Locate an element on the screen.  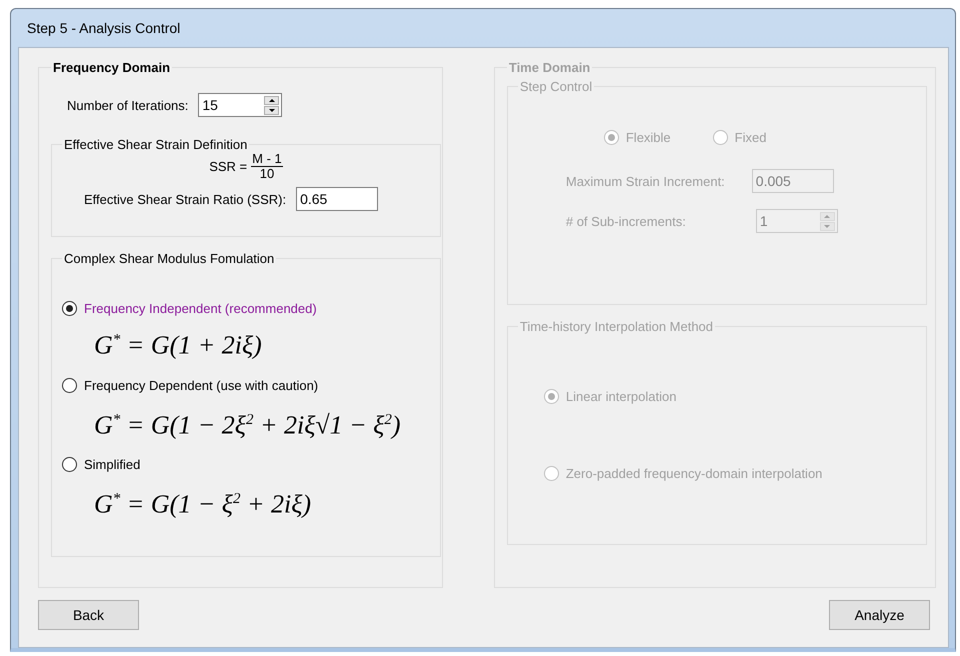
group-title: Time-history Interpolation Method is located at coordinates (616, 326).